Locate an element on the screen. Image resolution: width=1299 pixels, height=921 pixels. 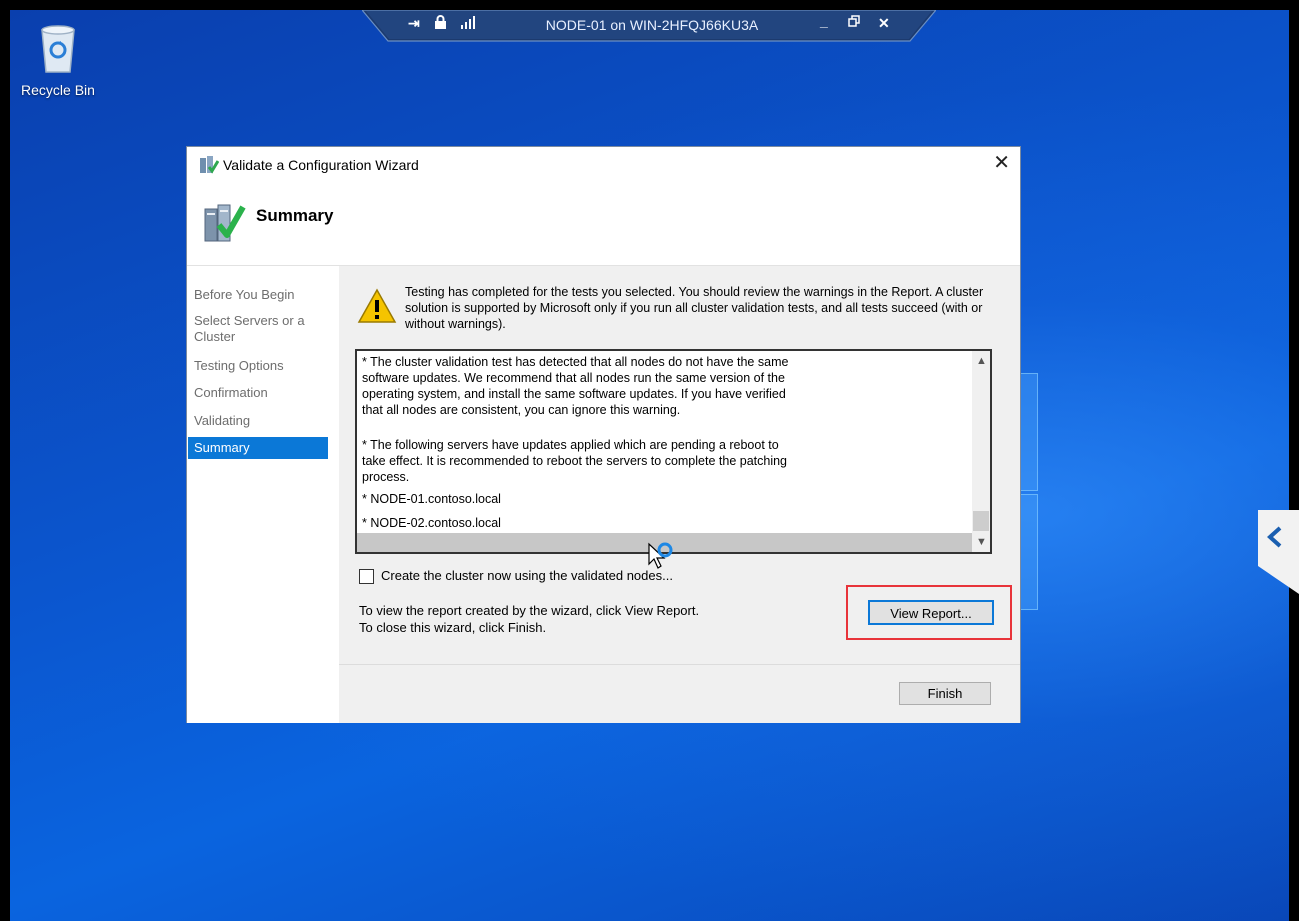
nav-item-summary: Summary is located at coordinates (258, 448).